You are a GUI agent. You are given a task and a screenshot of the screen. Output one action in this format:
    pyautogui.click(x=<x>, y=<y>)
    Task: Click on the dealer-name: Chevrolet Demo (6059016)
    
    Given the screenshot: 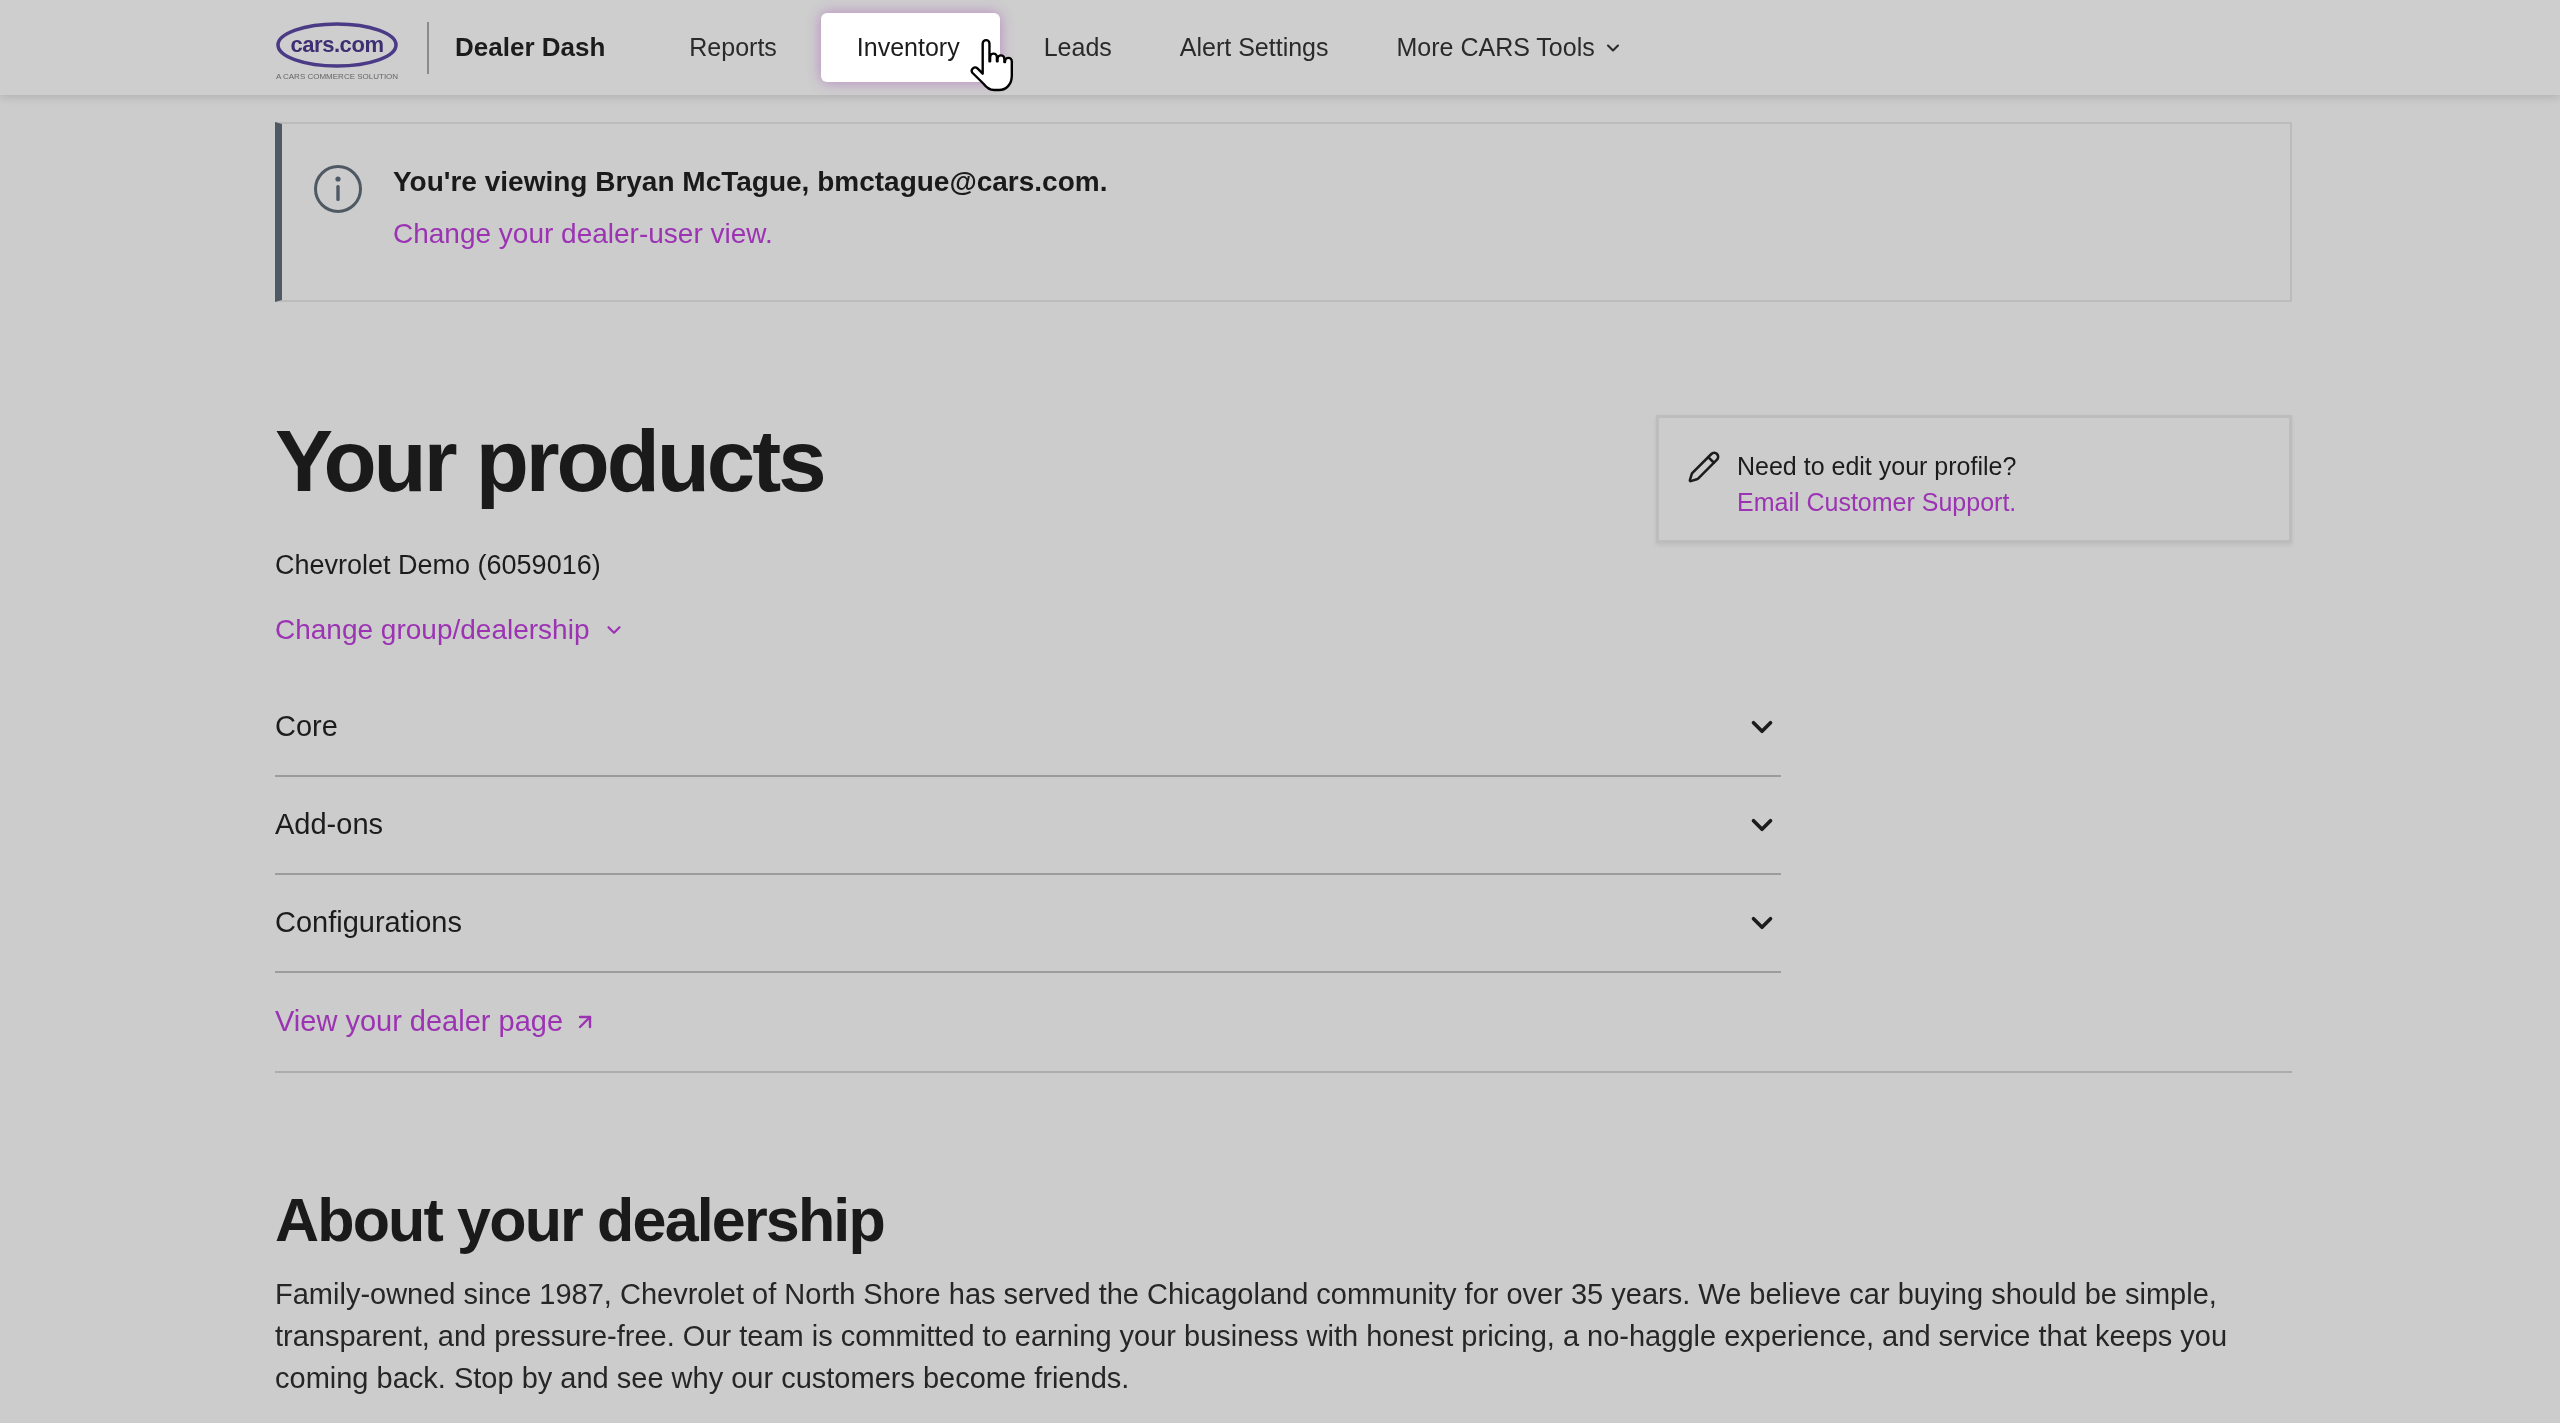 What is the action you would take?
    pyautogui.click(x=438, y=565)
    